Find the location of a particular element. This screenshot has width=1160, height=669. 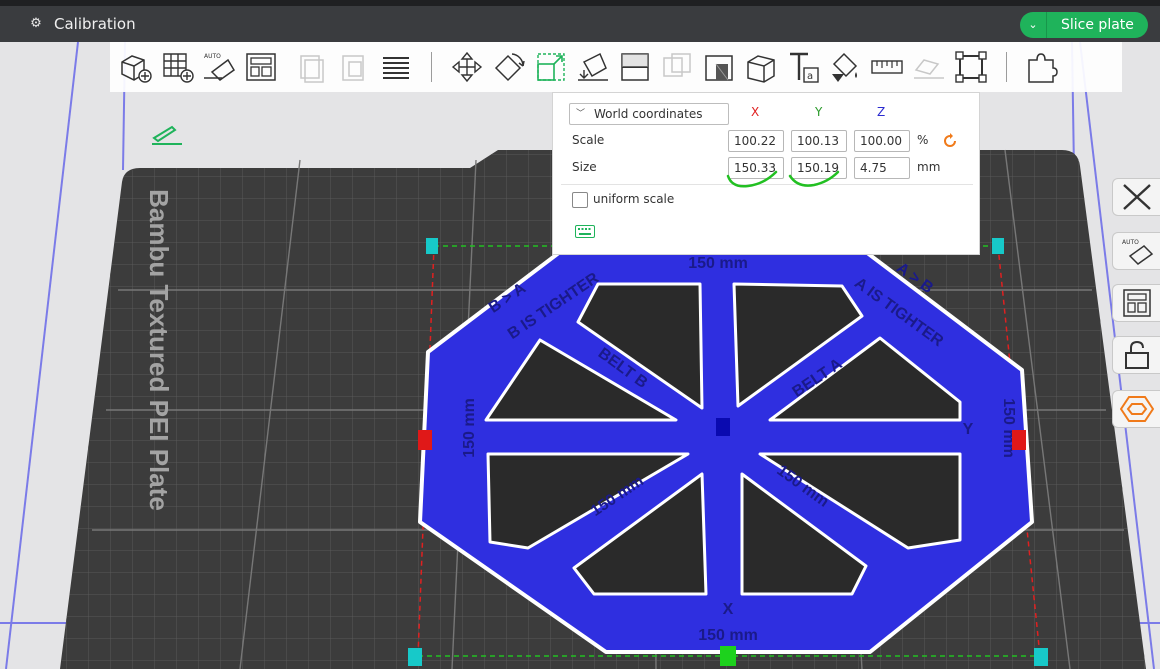

coordinate-mode-select: ﹀ World coordinates is located at coordinates (649, 114).